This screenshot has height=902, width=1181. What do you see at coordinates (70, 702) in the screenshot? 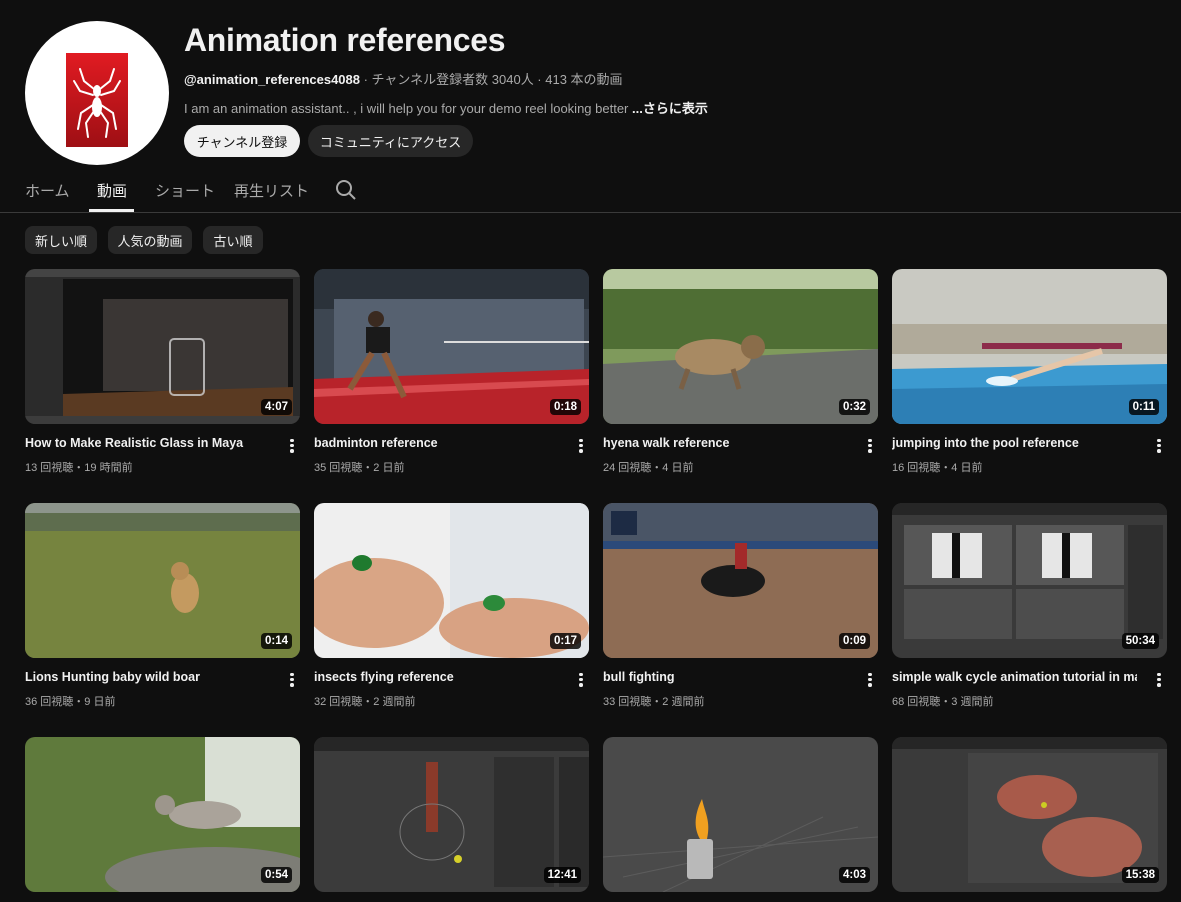
I see `video-meta: 36 回視聴・9 日前` at bounding box center [70, 702].